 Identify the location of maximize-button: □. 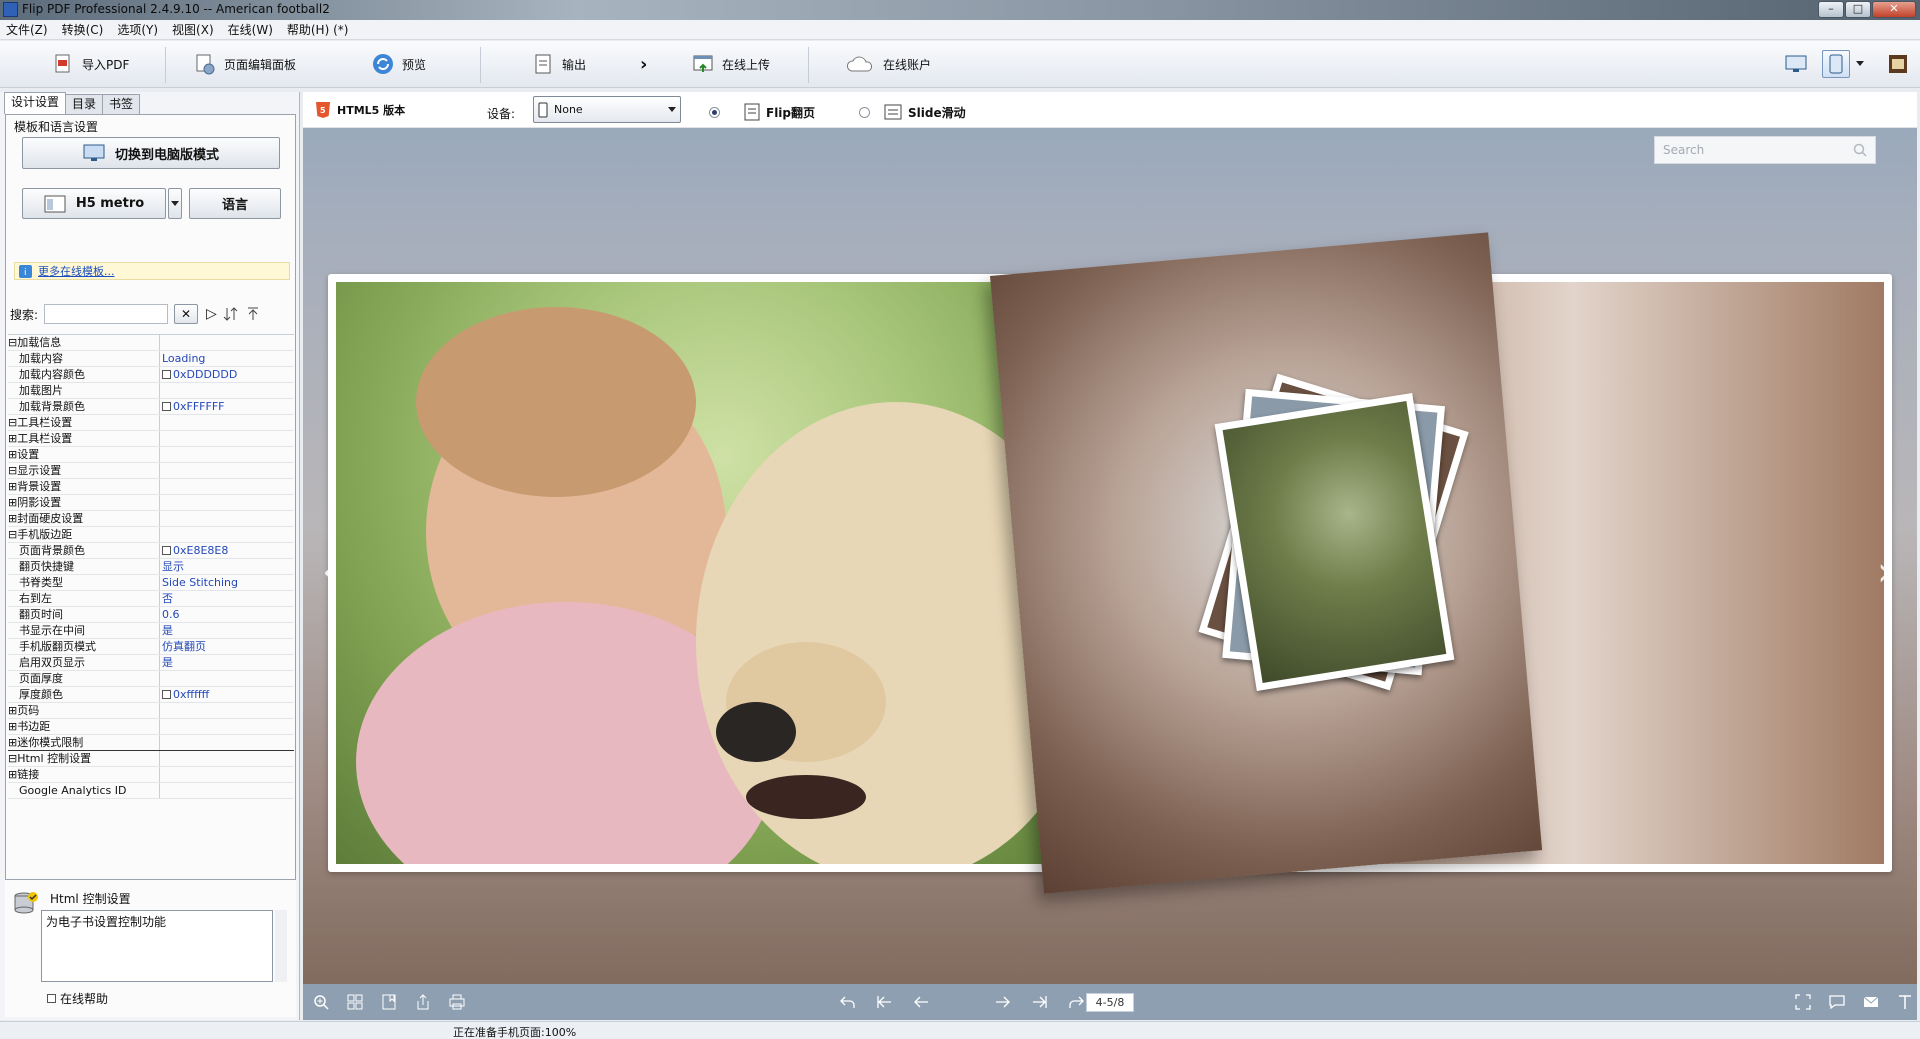
(1858, 9).